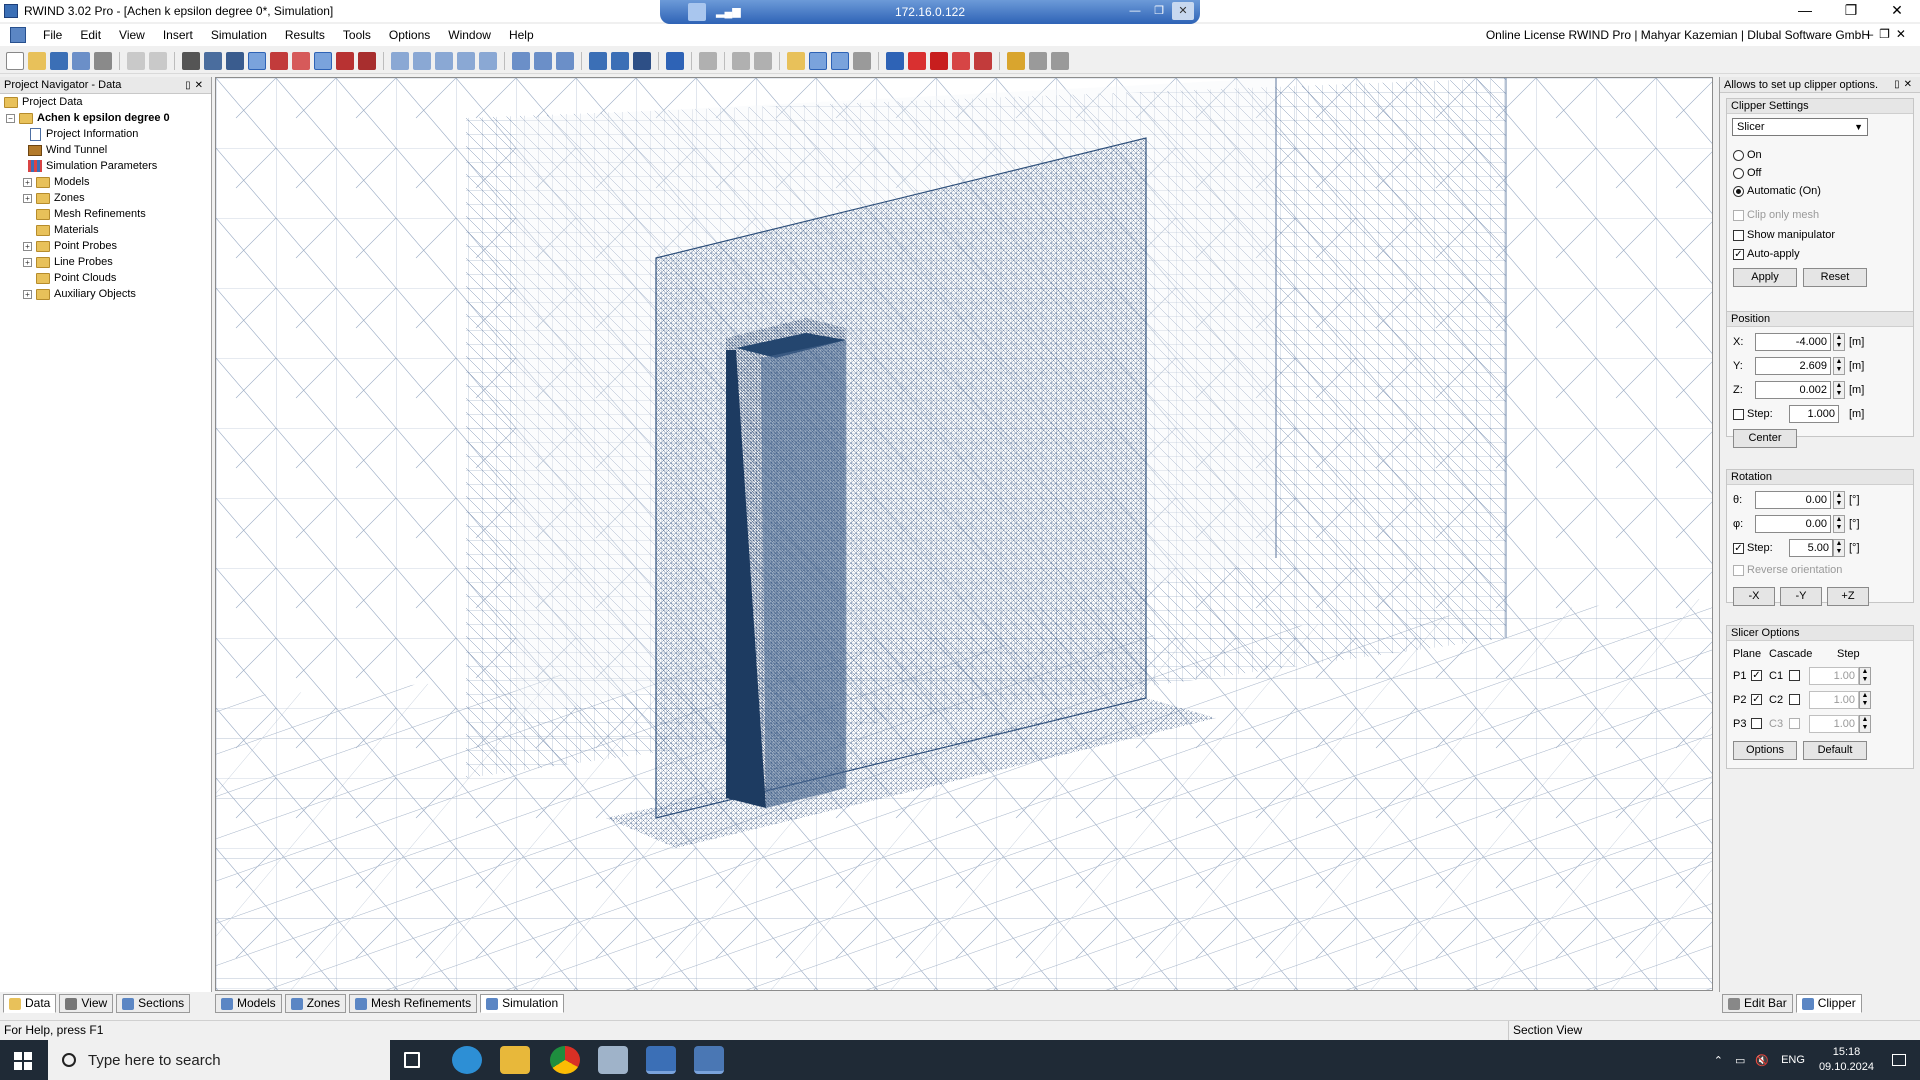 The width and height of the screenshot is (1920, 1080). What do you see at coordinates (105, 118) in the screenshot?
I see `tree-item-project: − Achen k epsilon degree 0` at bounding box center [105, 118].